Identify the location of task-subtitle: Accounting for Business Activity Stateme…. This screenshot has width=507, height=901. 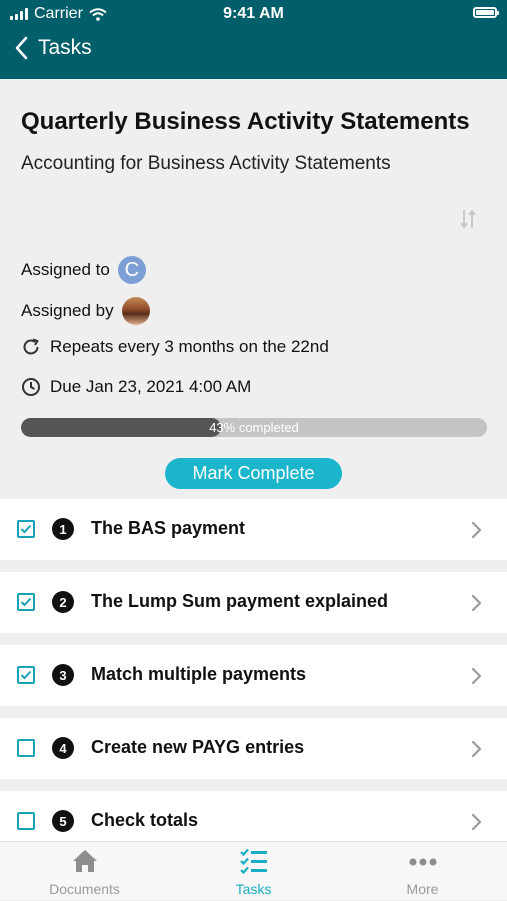
(206, 163).